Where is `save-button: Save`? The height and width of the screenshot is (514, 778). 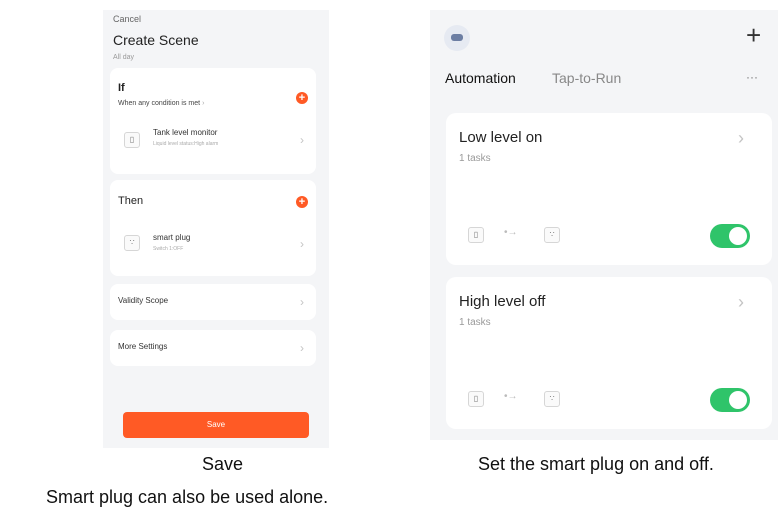 save-button: Save is located at coordinates (216, 425).